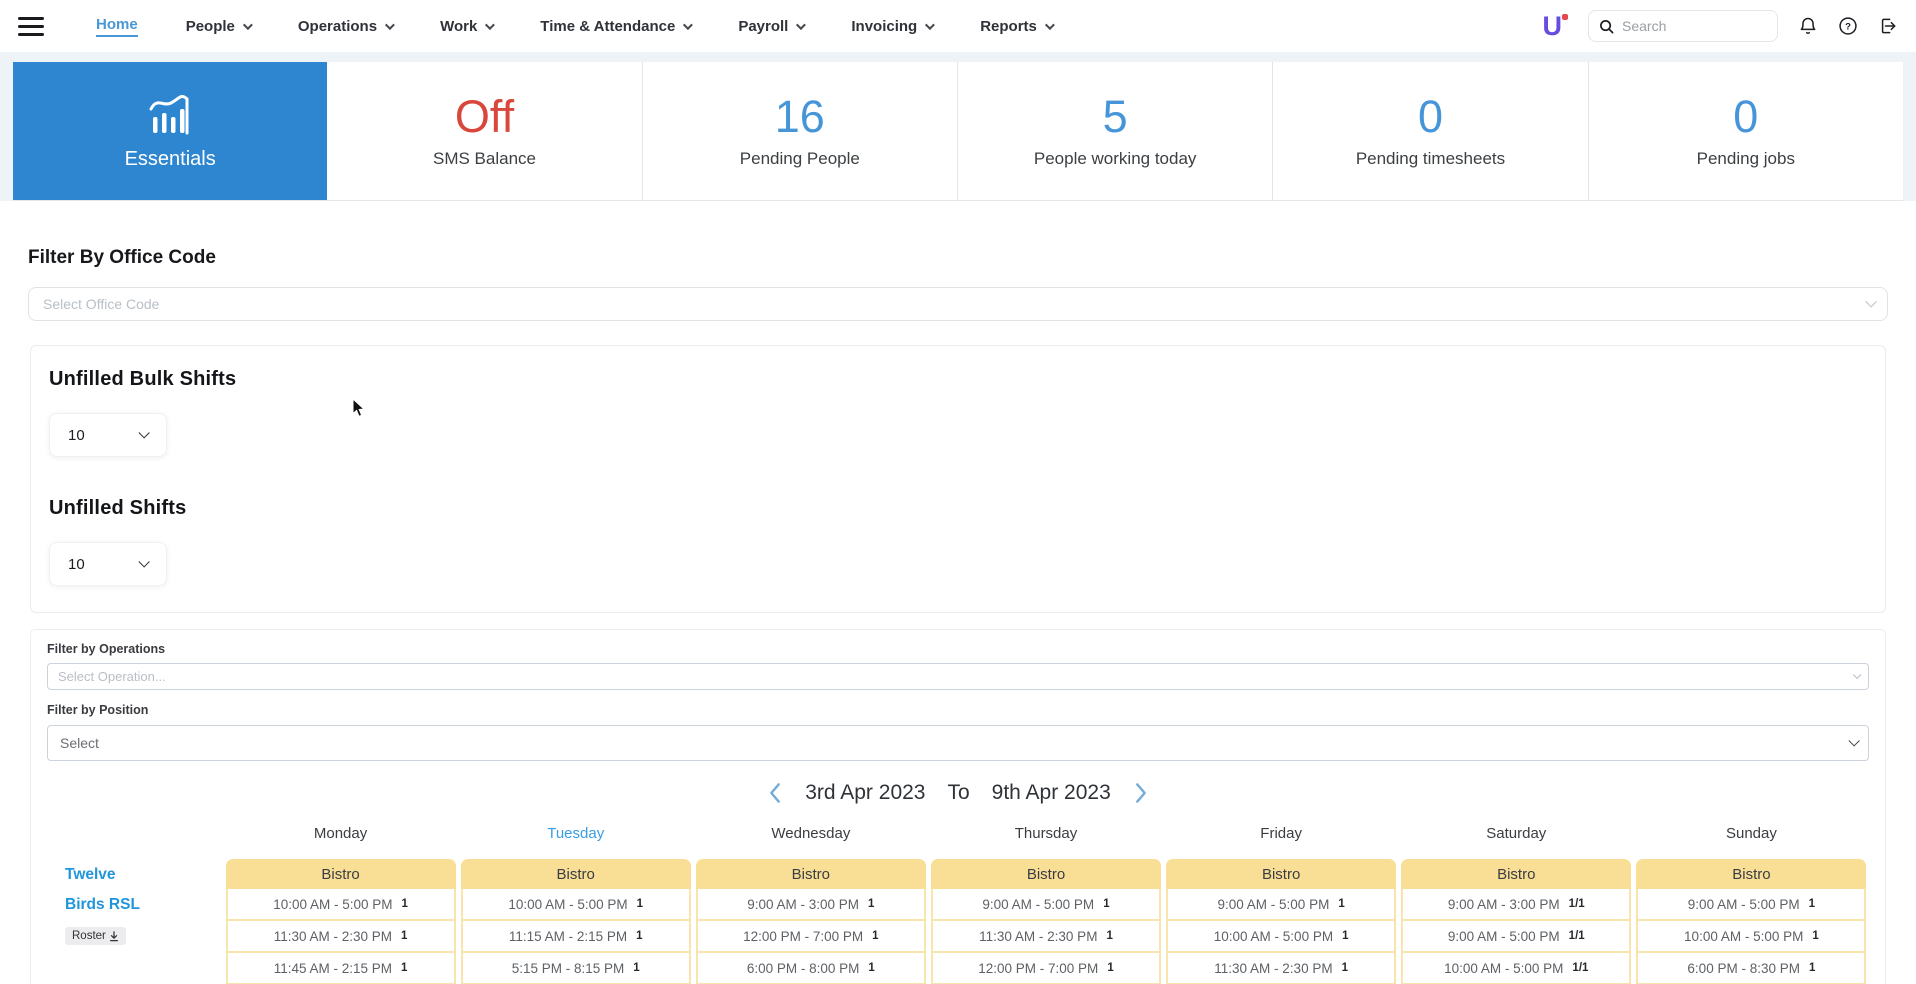 The image size is (1916, 984). What do you see at coordinates (958, 743) in the screenshot?
I see `position-select: Select` at bounding box center [958, 743].